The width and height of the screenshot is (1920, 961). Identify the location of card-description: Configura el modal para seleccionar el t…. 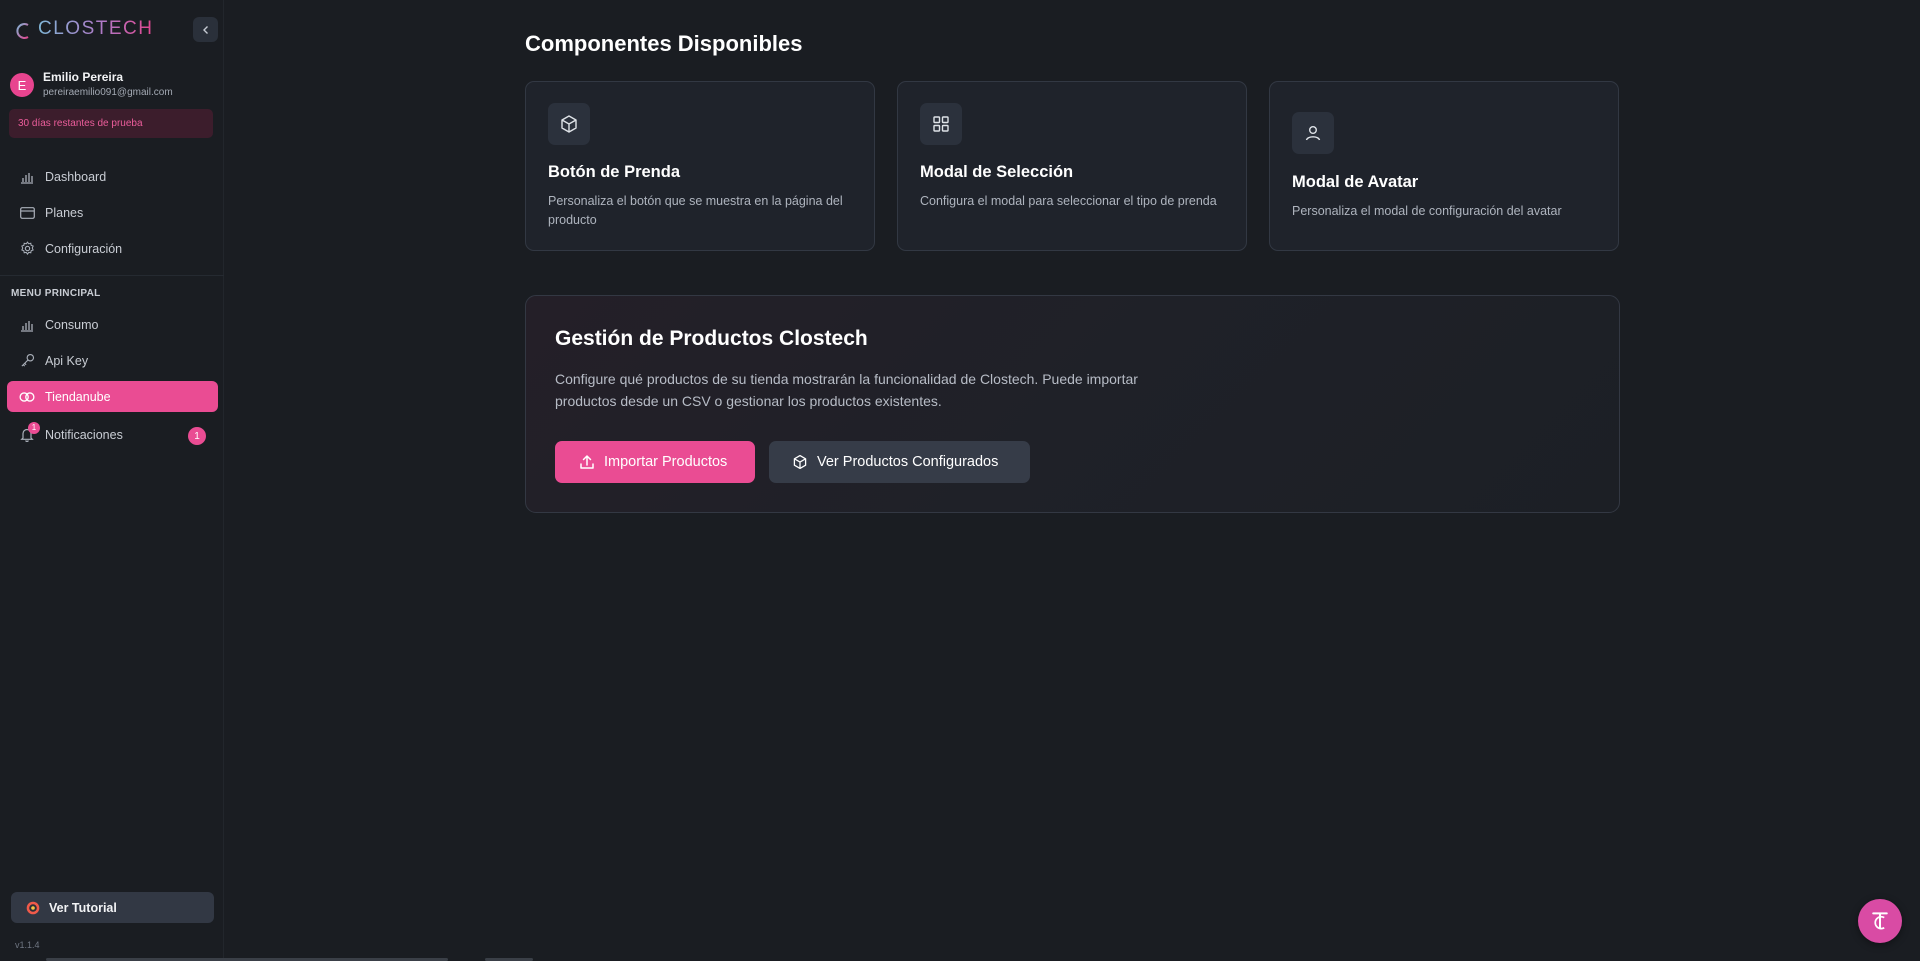
(1068, 201).